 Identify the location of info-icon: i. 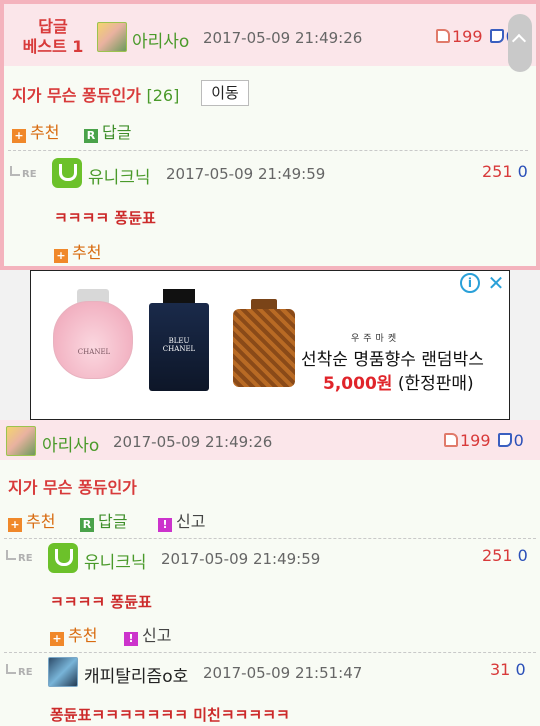
(469, 283).